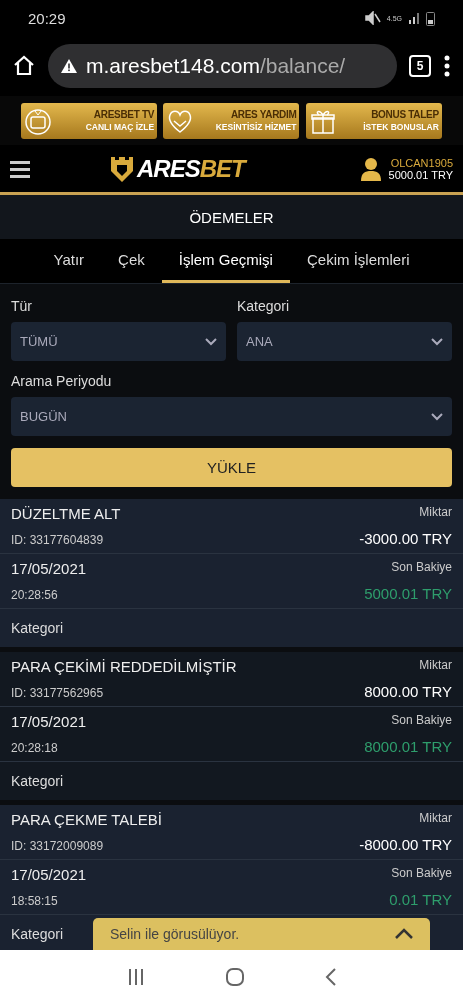  Describe the element at coordinates (408, 593) in the screenshot. I see `balance-after: 5000.01 TRY` at that location.